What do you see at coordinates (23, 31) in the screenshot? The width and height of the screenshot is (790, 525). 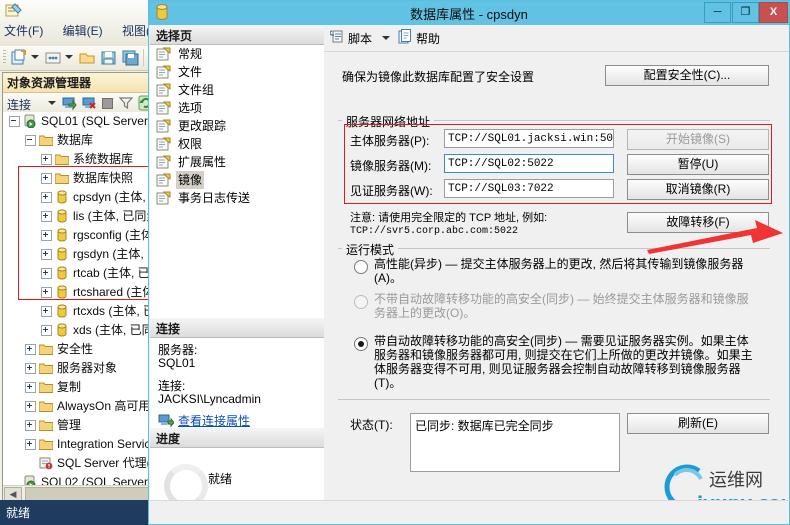 I see `menu-item-file: 文件(F)` at bounding box center [23, 31].